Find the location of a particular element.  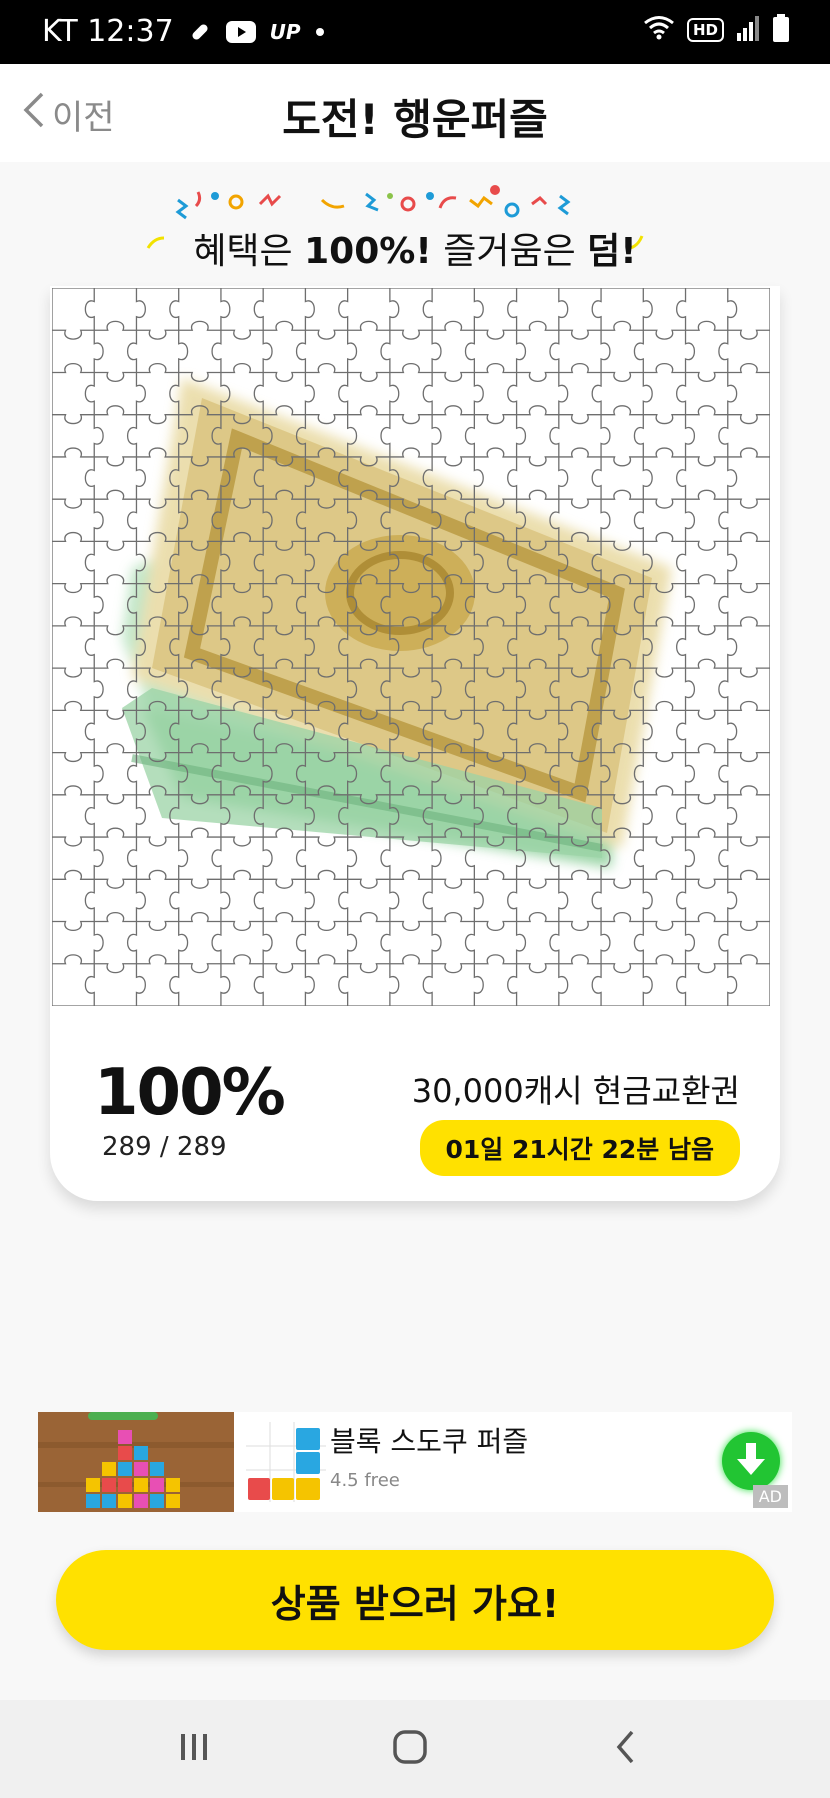

page-title: 도전! 행운퍼즐 is located at coordinates (415, 119).